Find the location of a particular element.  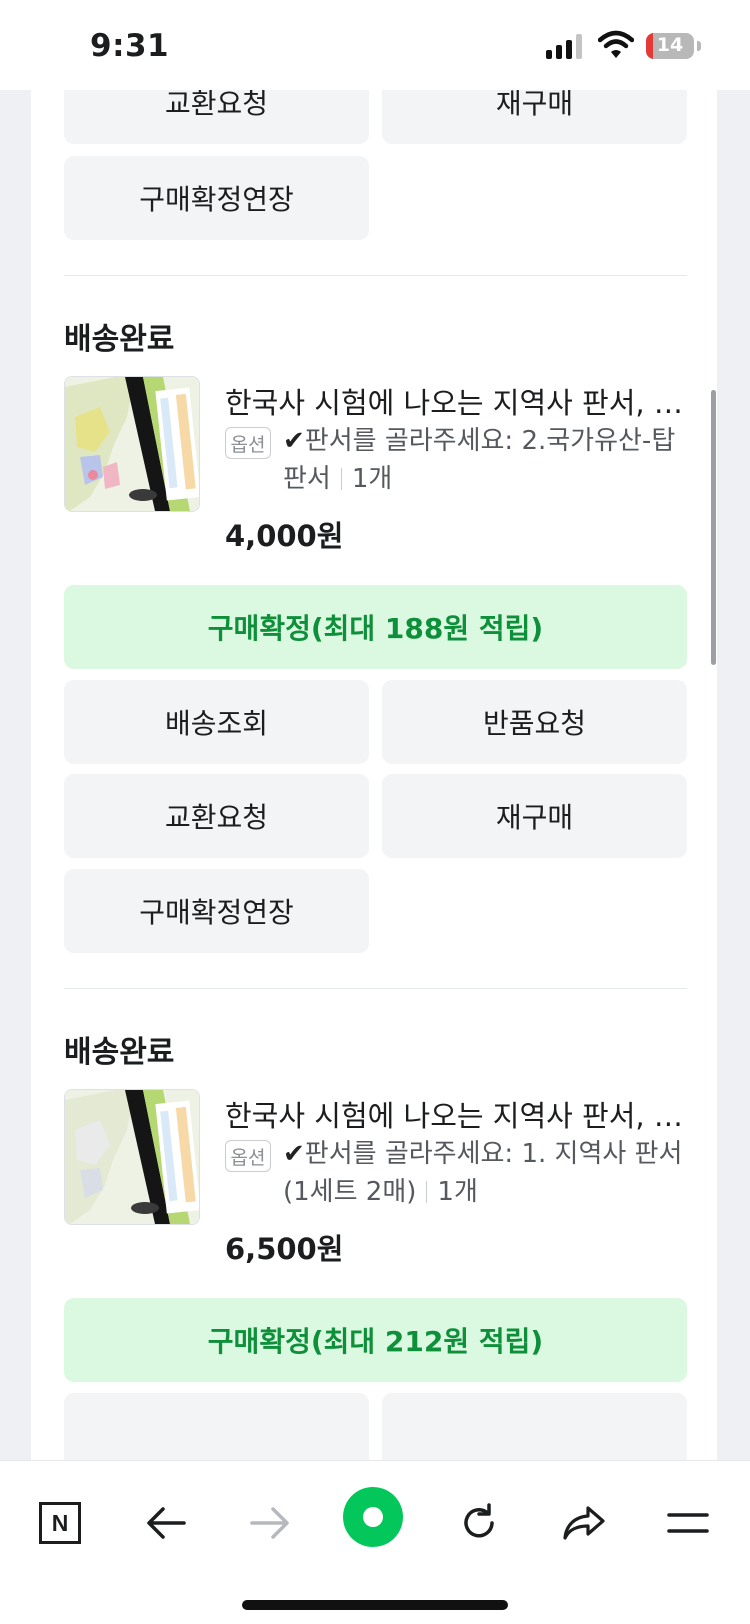

option-description: ✔판서를 골라주세요: 2.국가유산-탑 판서 1개 is located at coordinates (488, 460).